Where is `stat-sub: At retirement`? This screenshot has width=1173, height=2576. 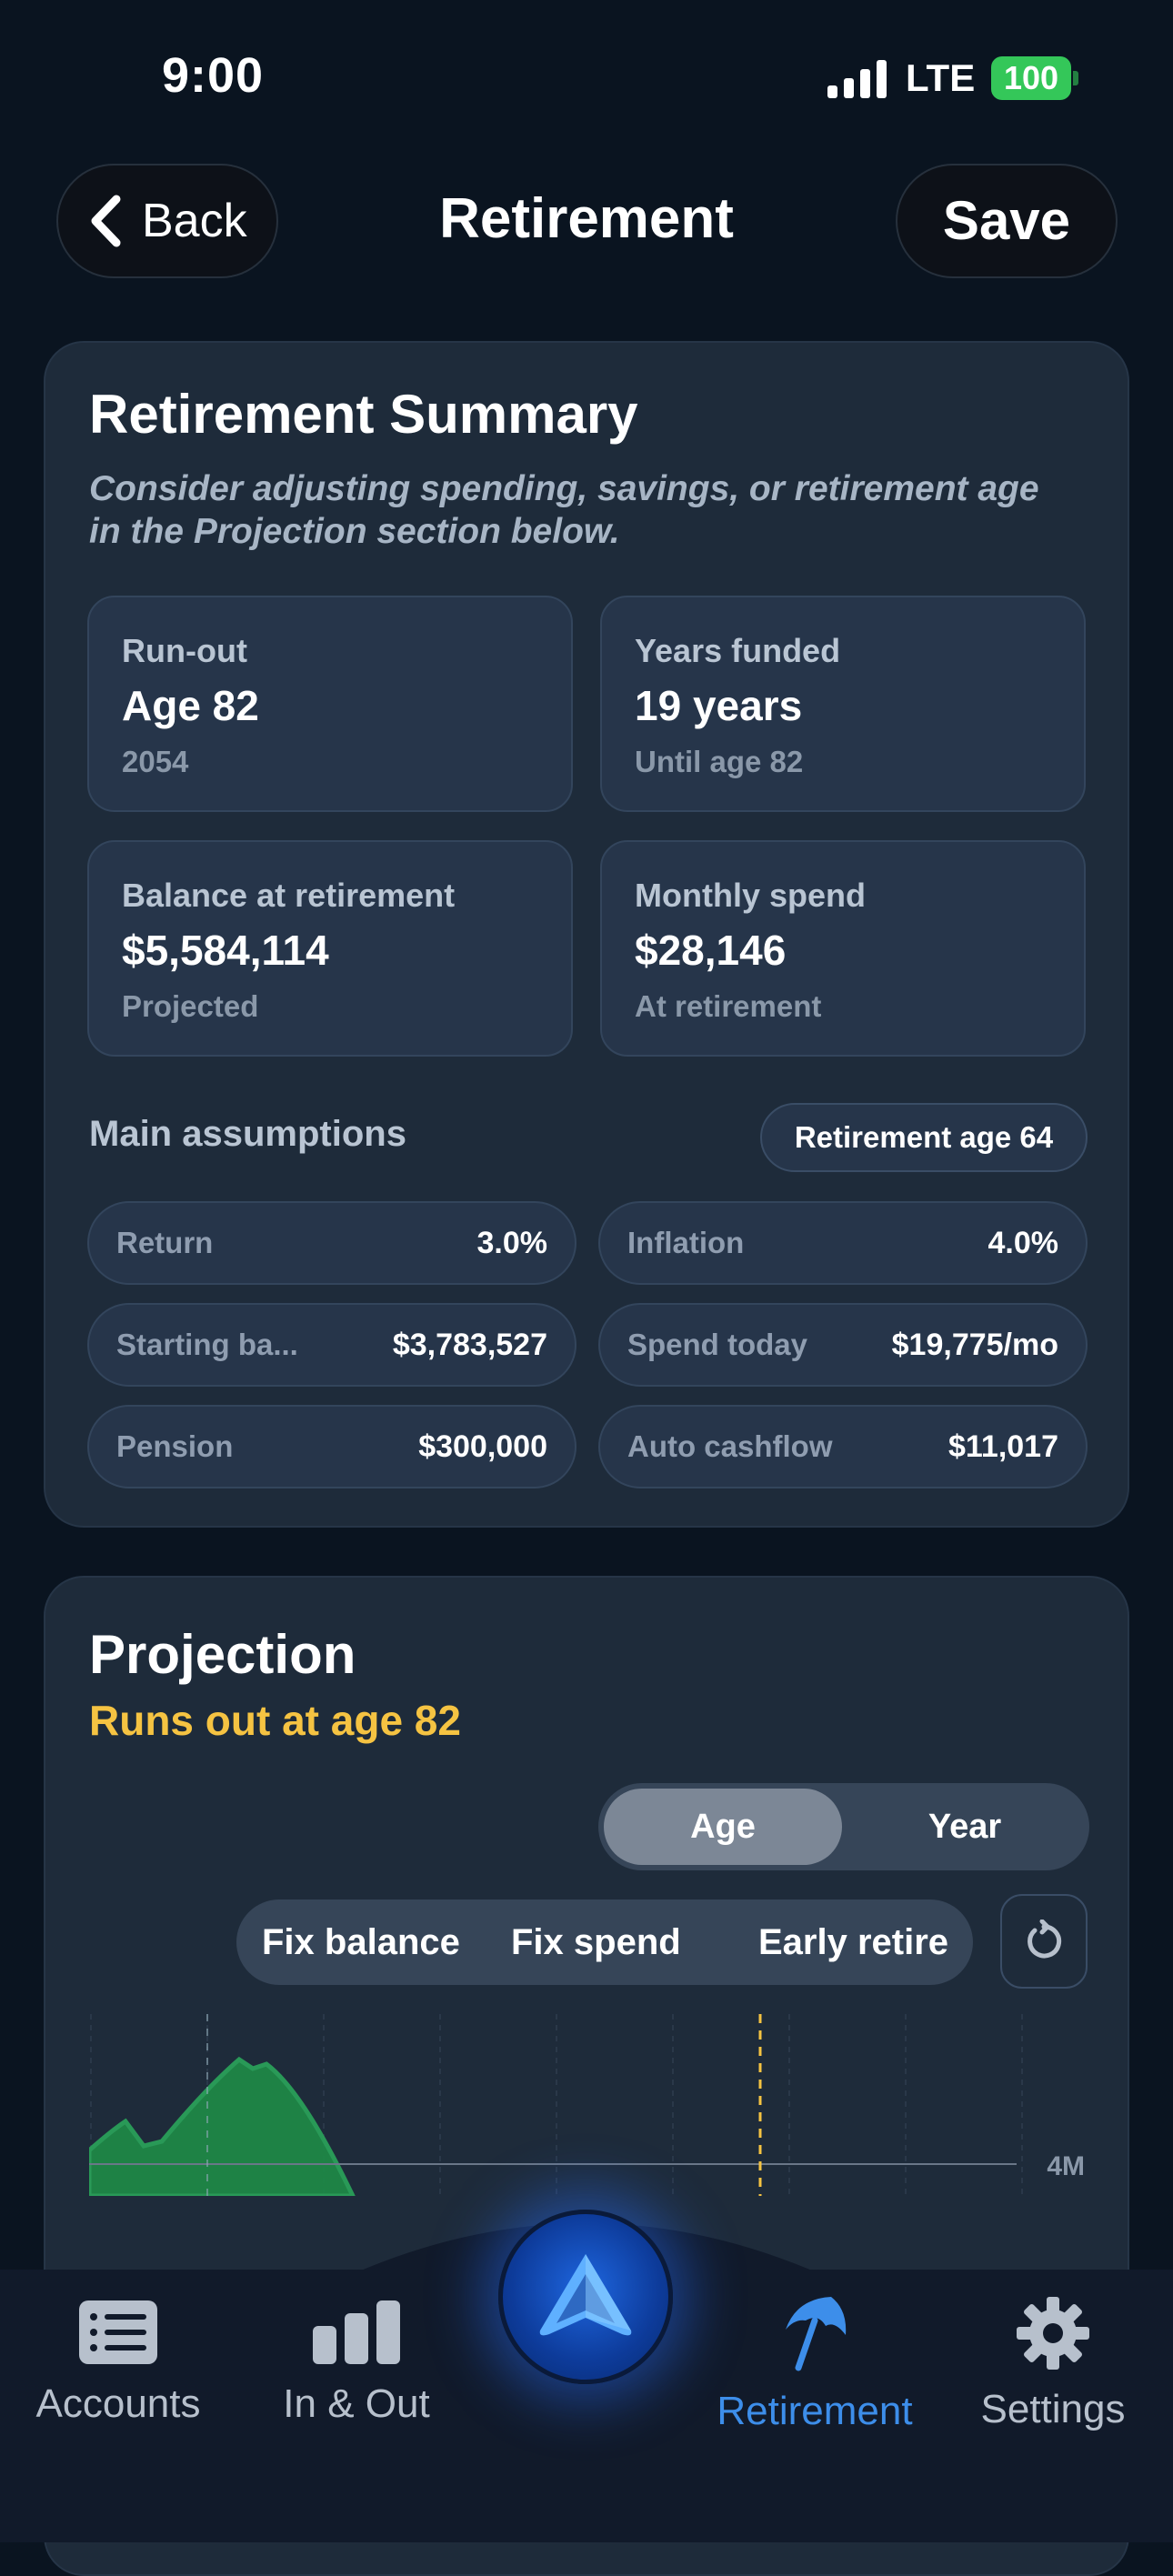 stat-sub: At retirement is located at coordinates (728, 1006).